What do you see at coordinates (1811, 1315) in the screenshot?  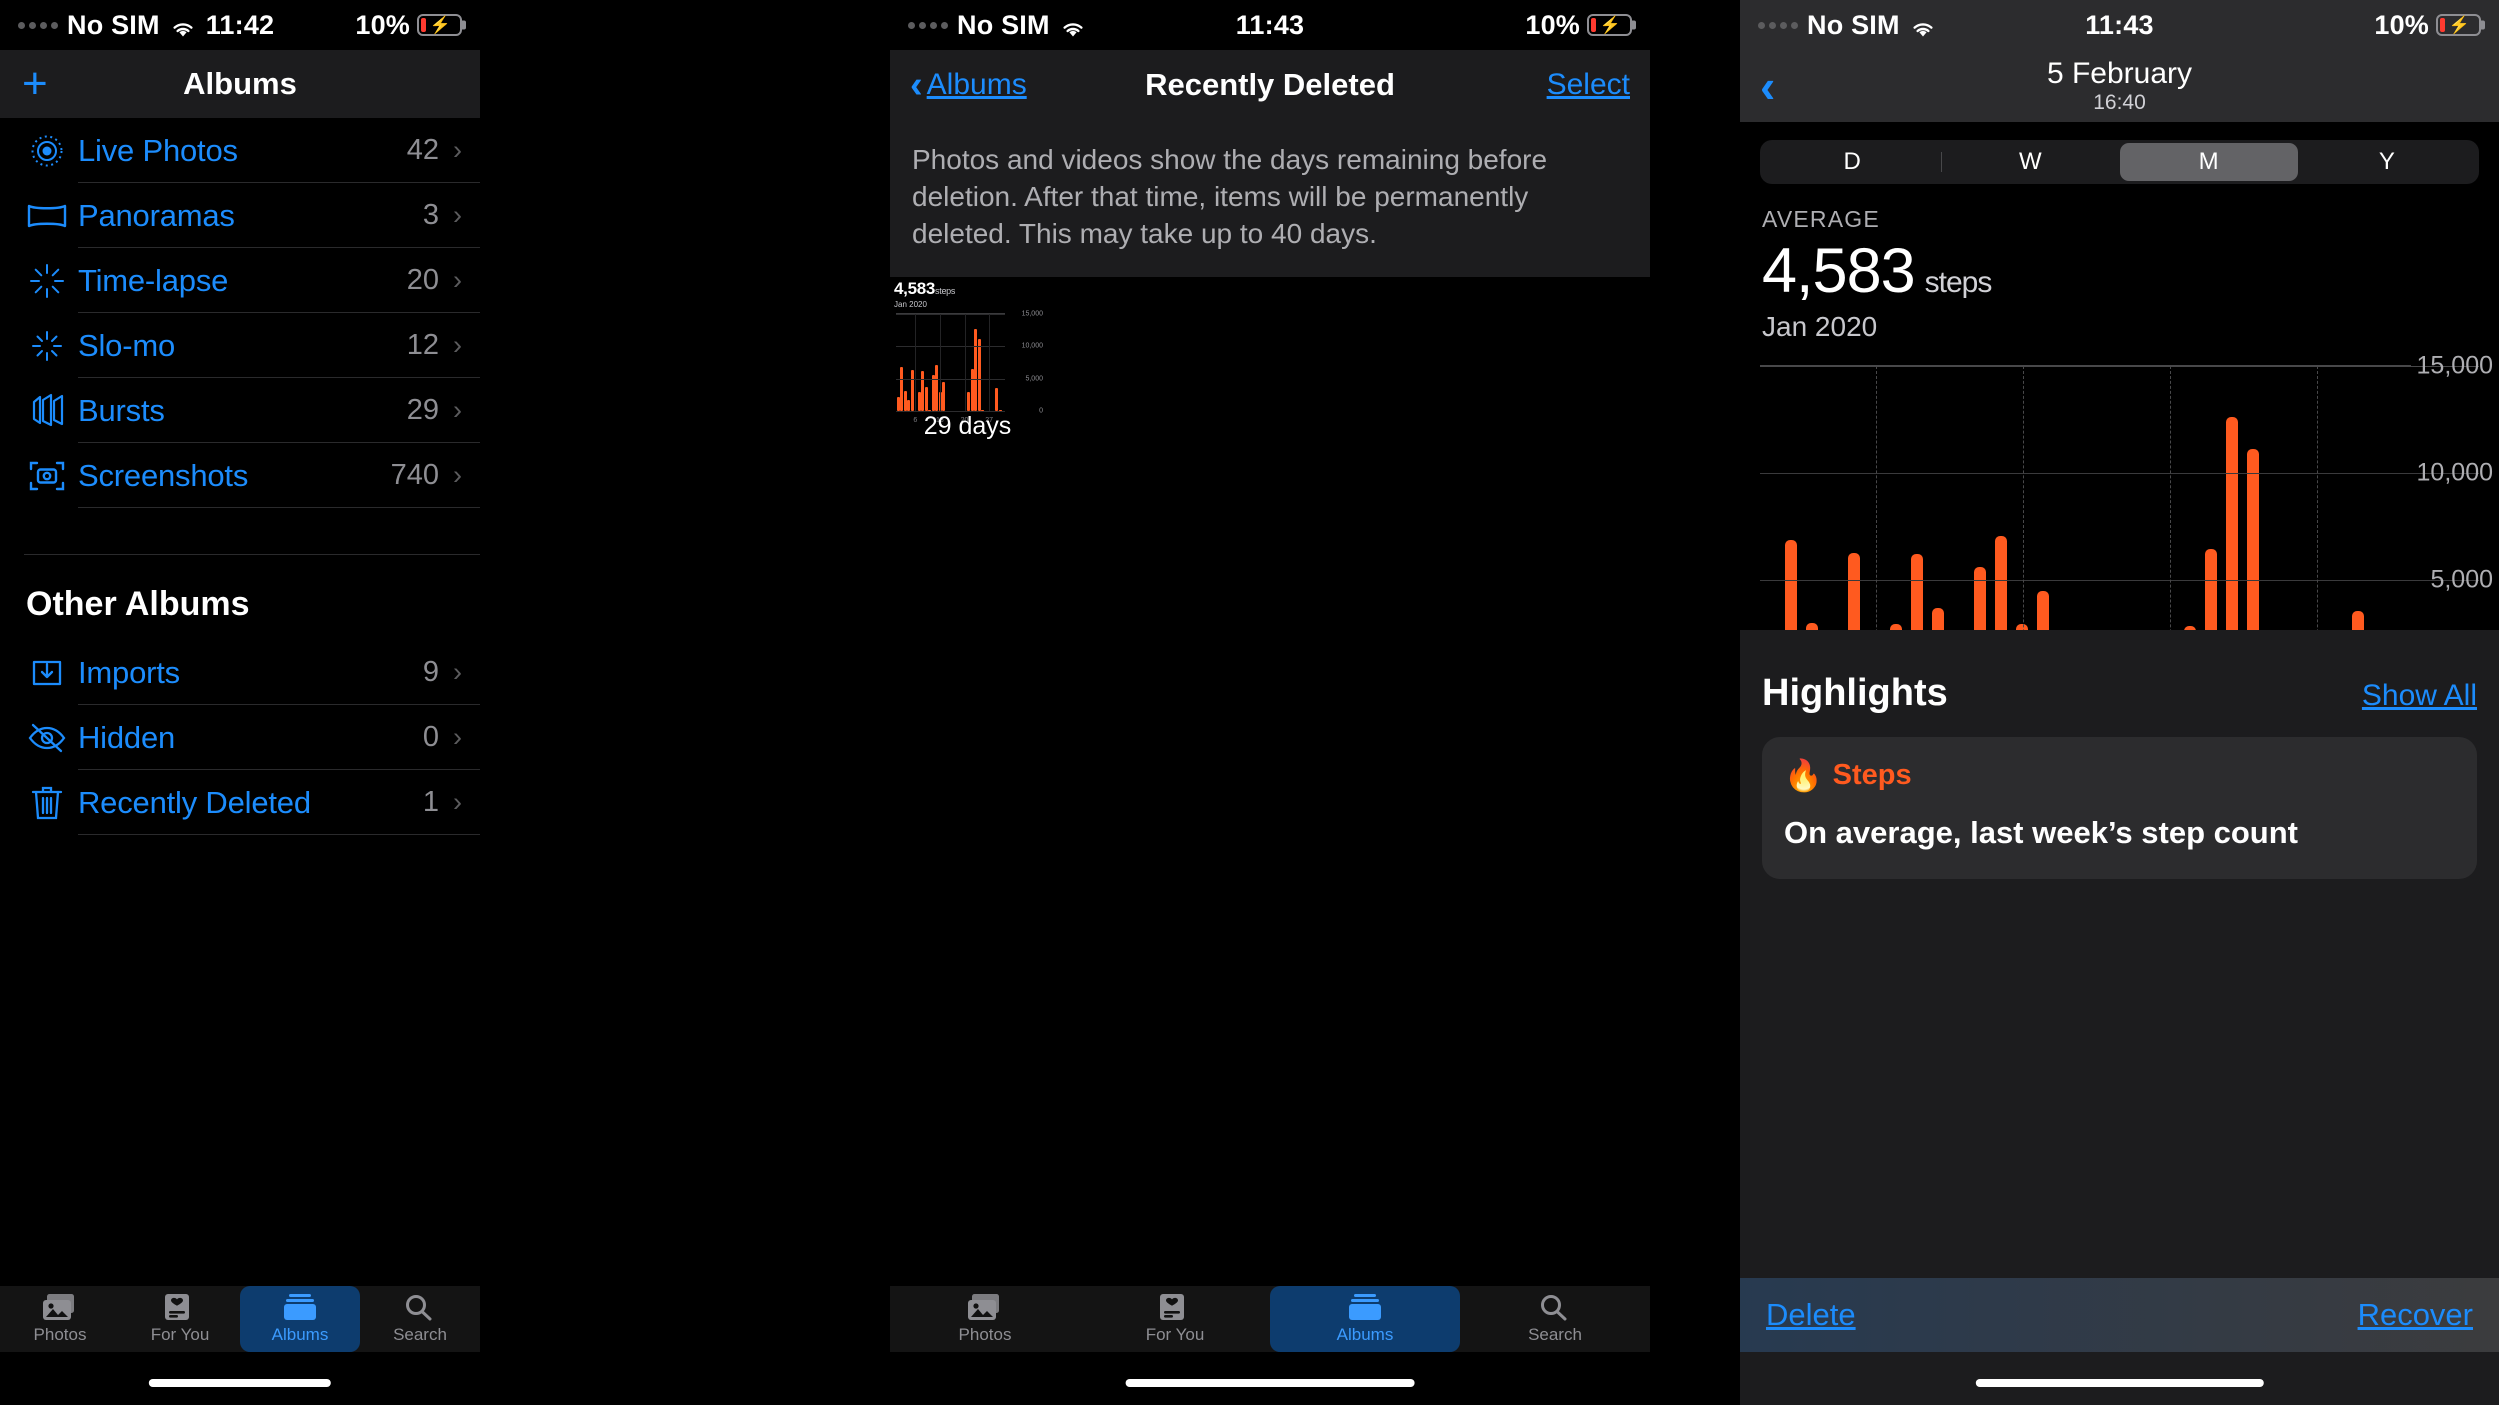 I see `delete-button: Delete` at bounding box center [1811, 1315].